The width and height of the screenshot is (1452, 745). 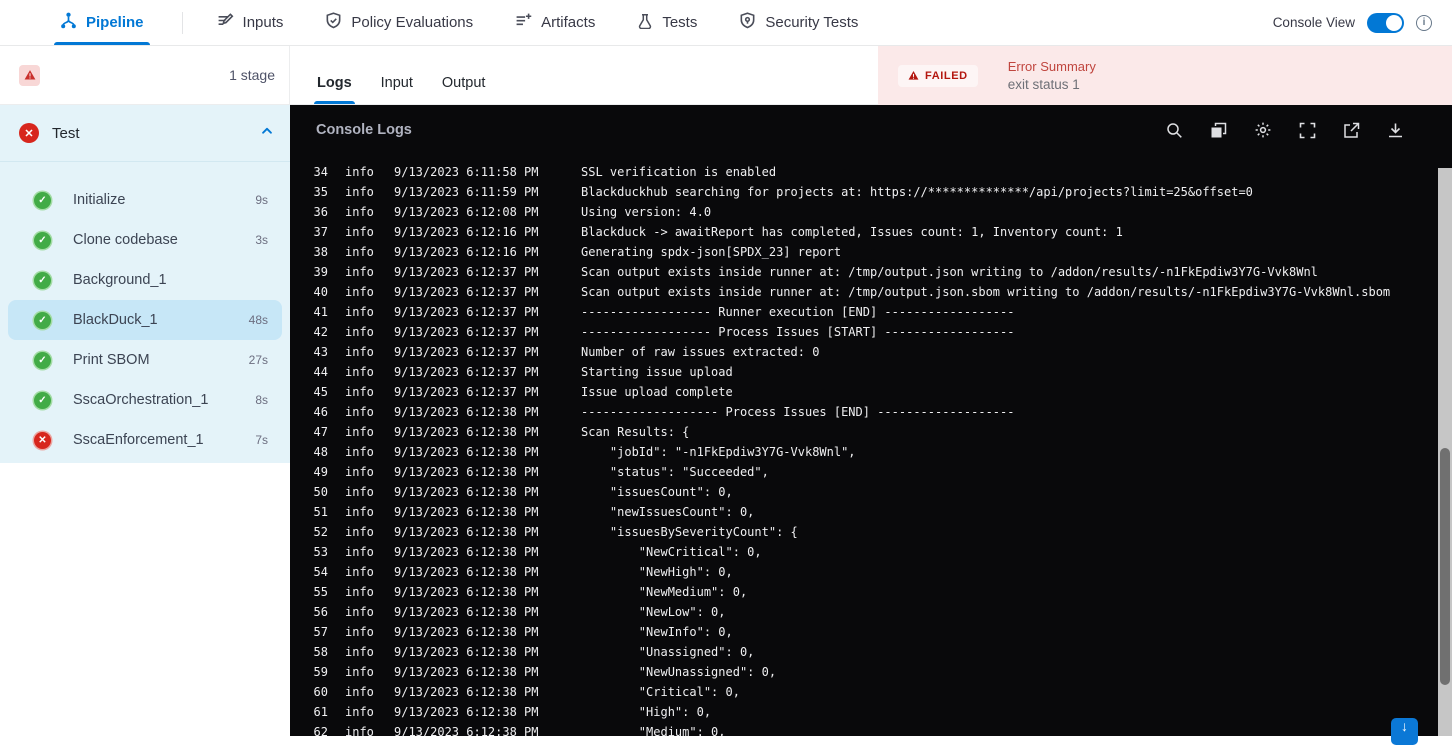 What do you see at coordinates (1424, 22) in the screenshot?
I see `info-icon: i` at bounding box center [1424, 22].